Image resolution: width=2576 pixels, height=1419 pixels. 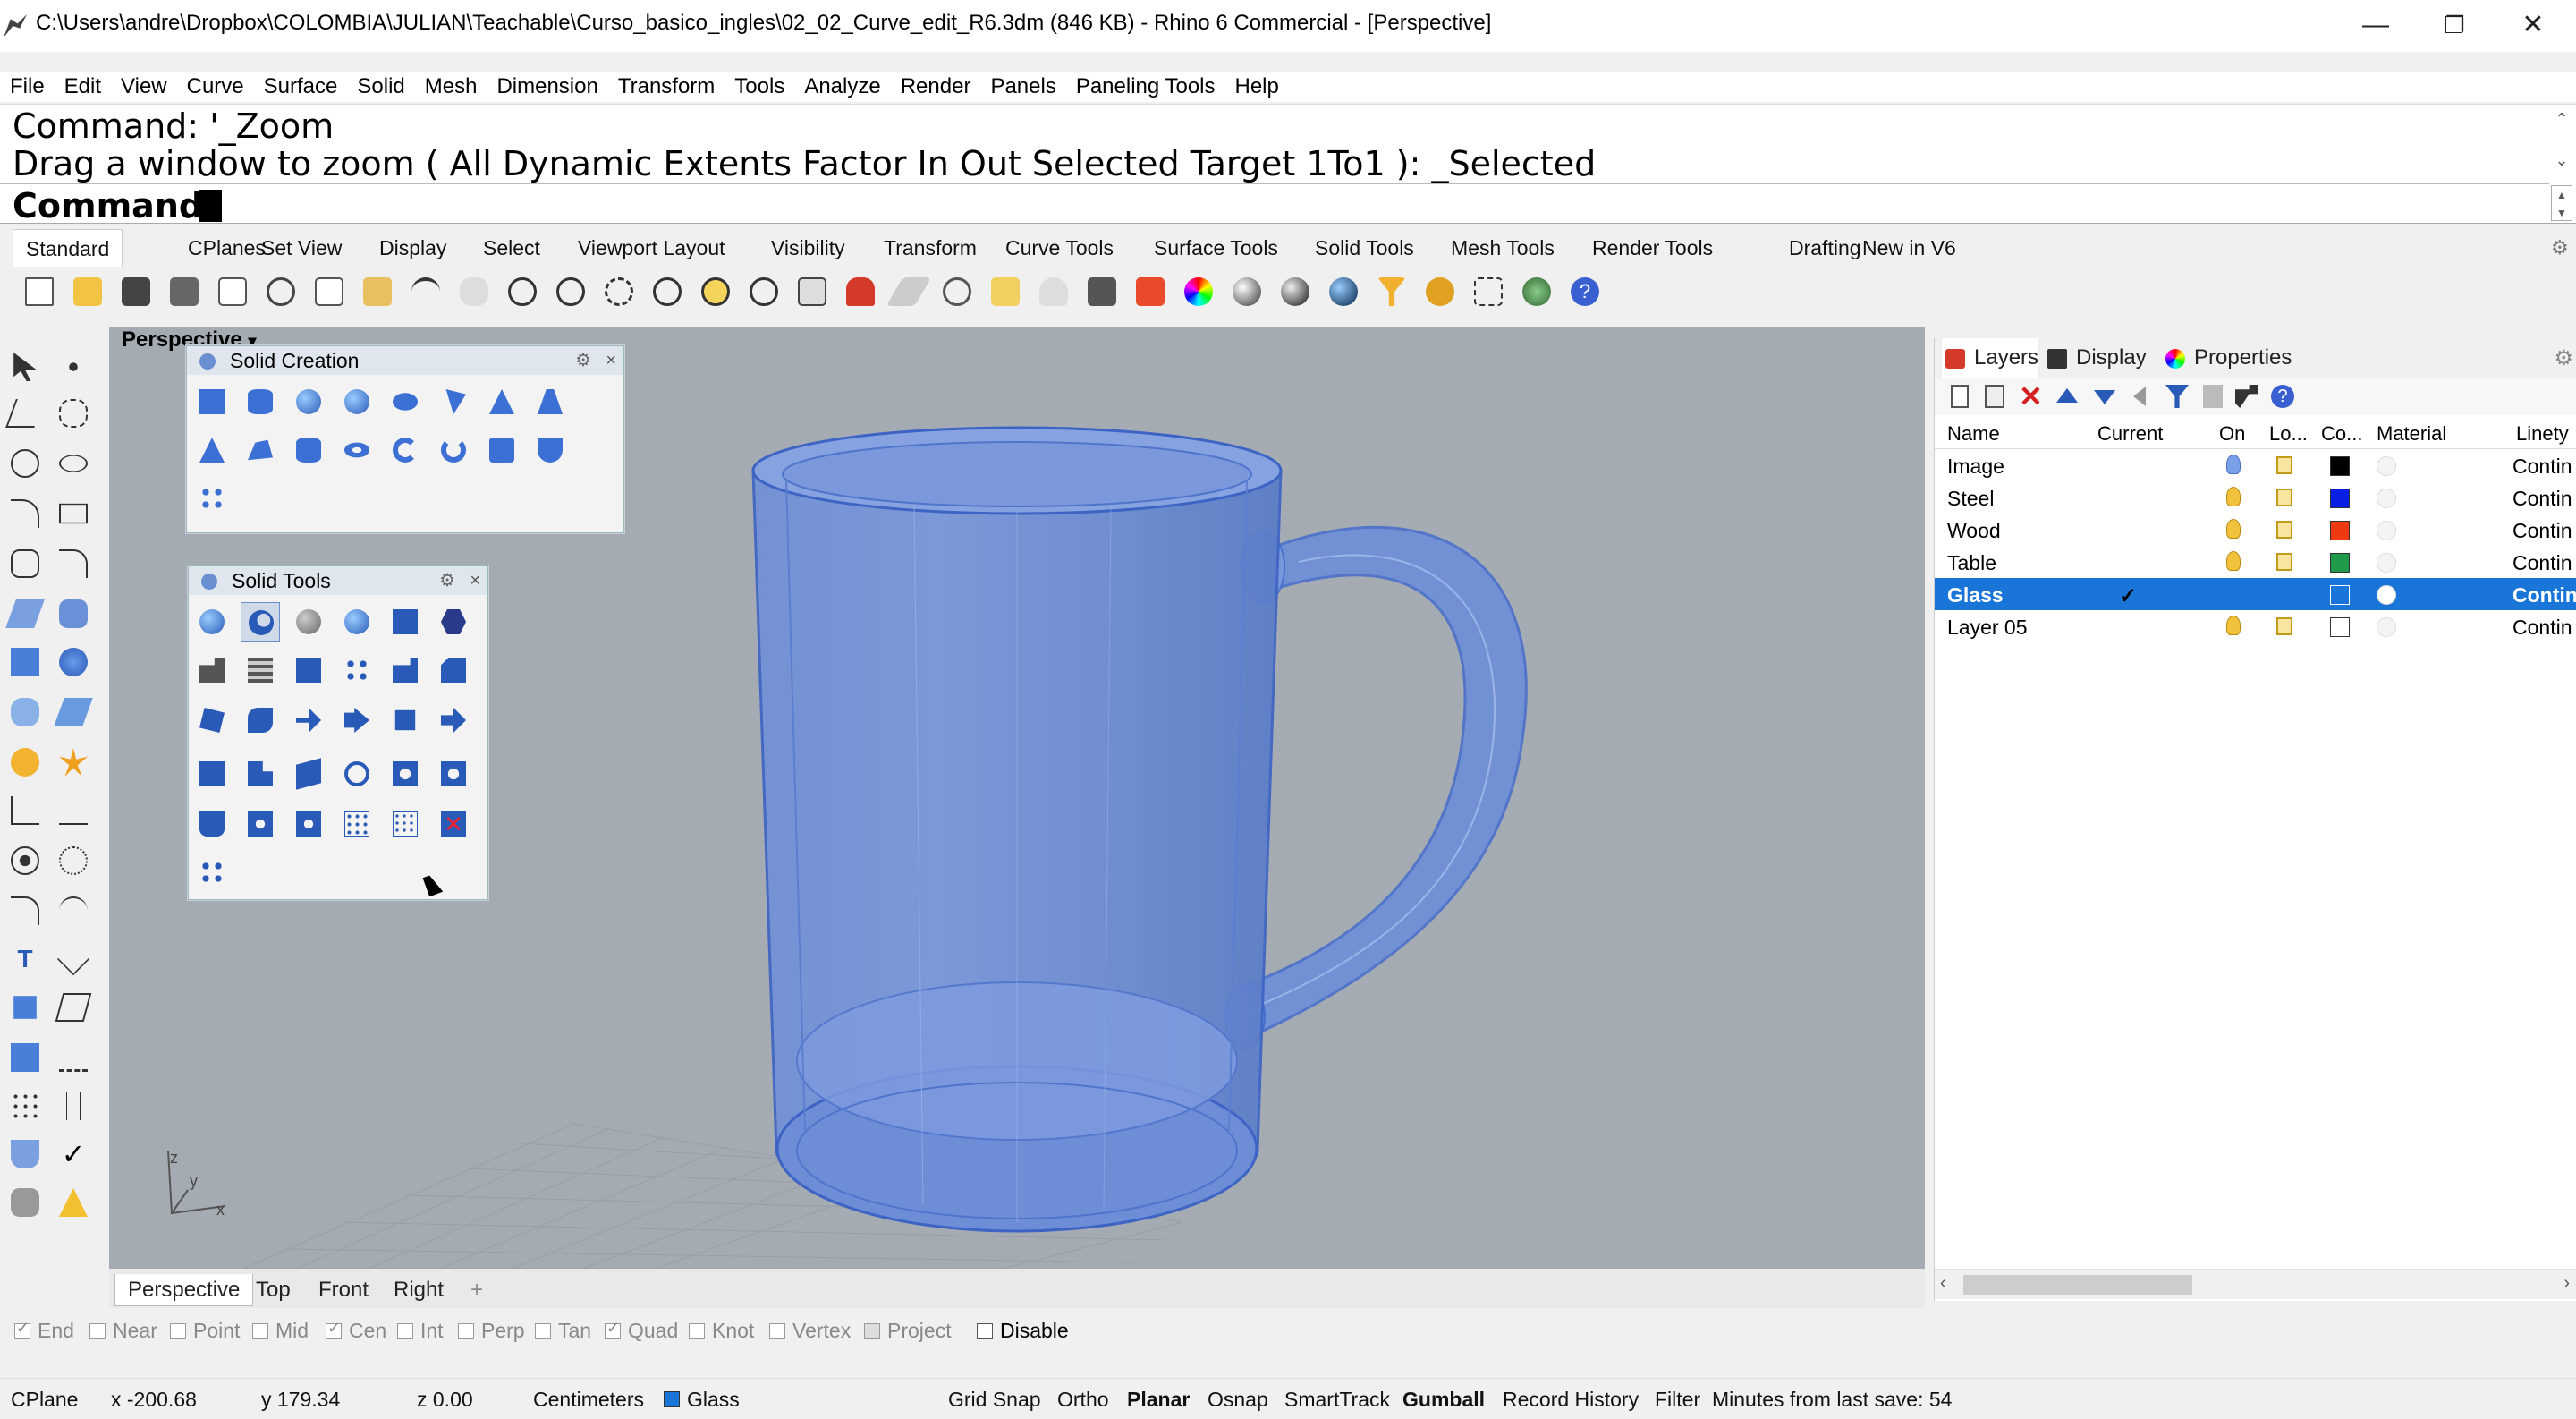 What do you see at coordinates (68, 248) in the screenshot?
I see `tab-standard: Standard` at bounding box center [68, 248].